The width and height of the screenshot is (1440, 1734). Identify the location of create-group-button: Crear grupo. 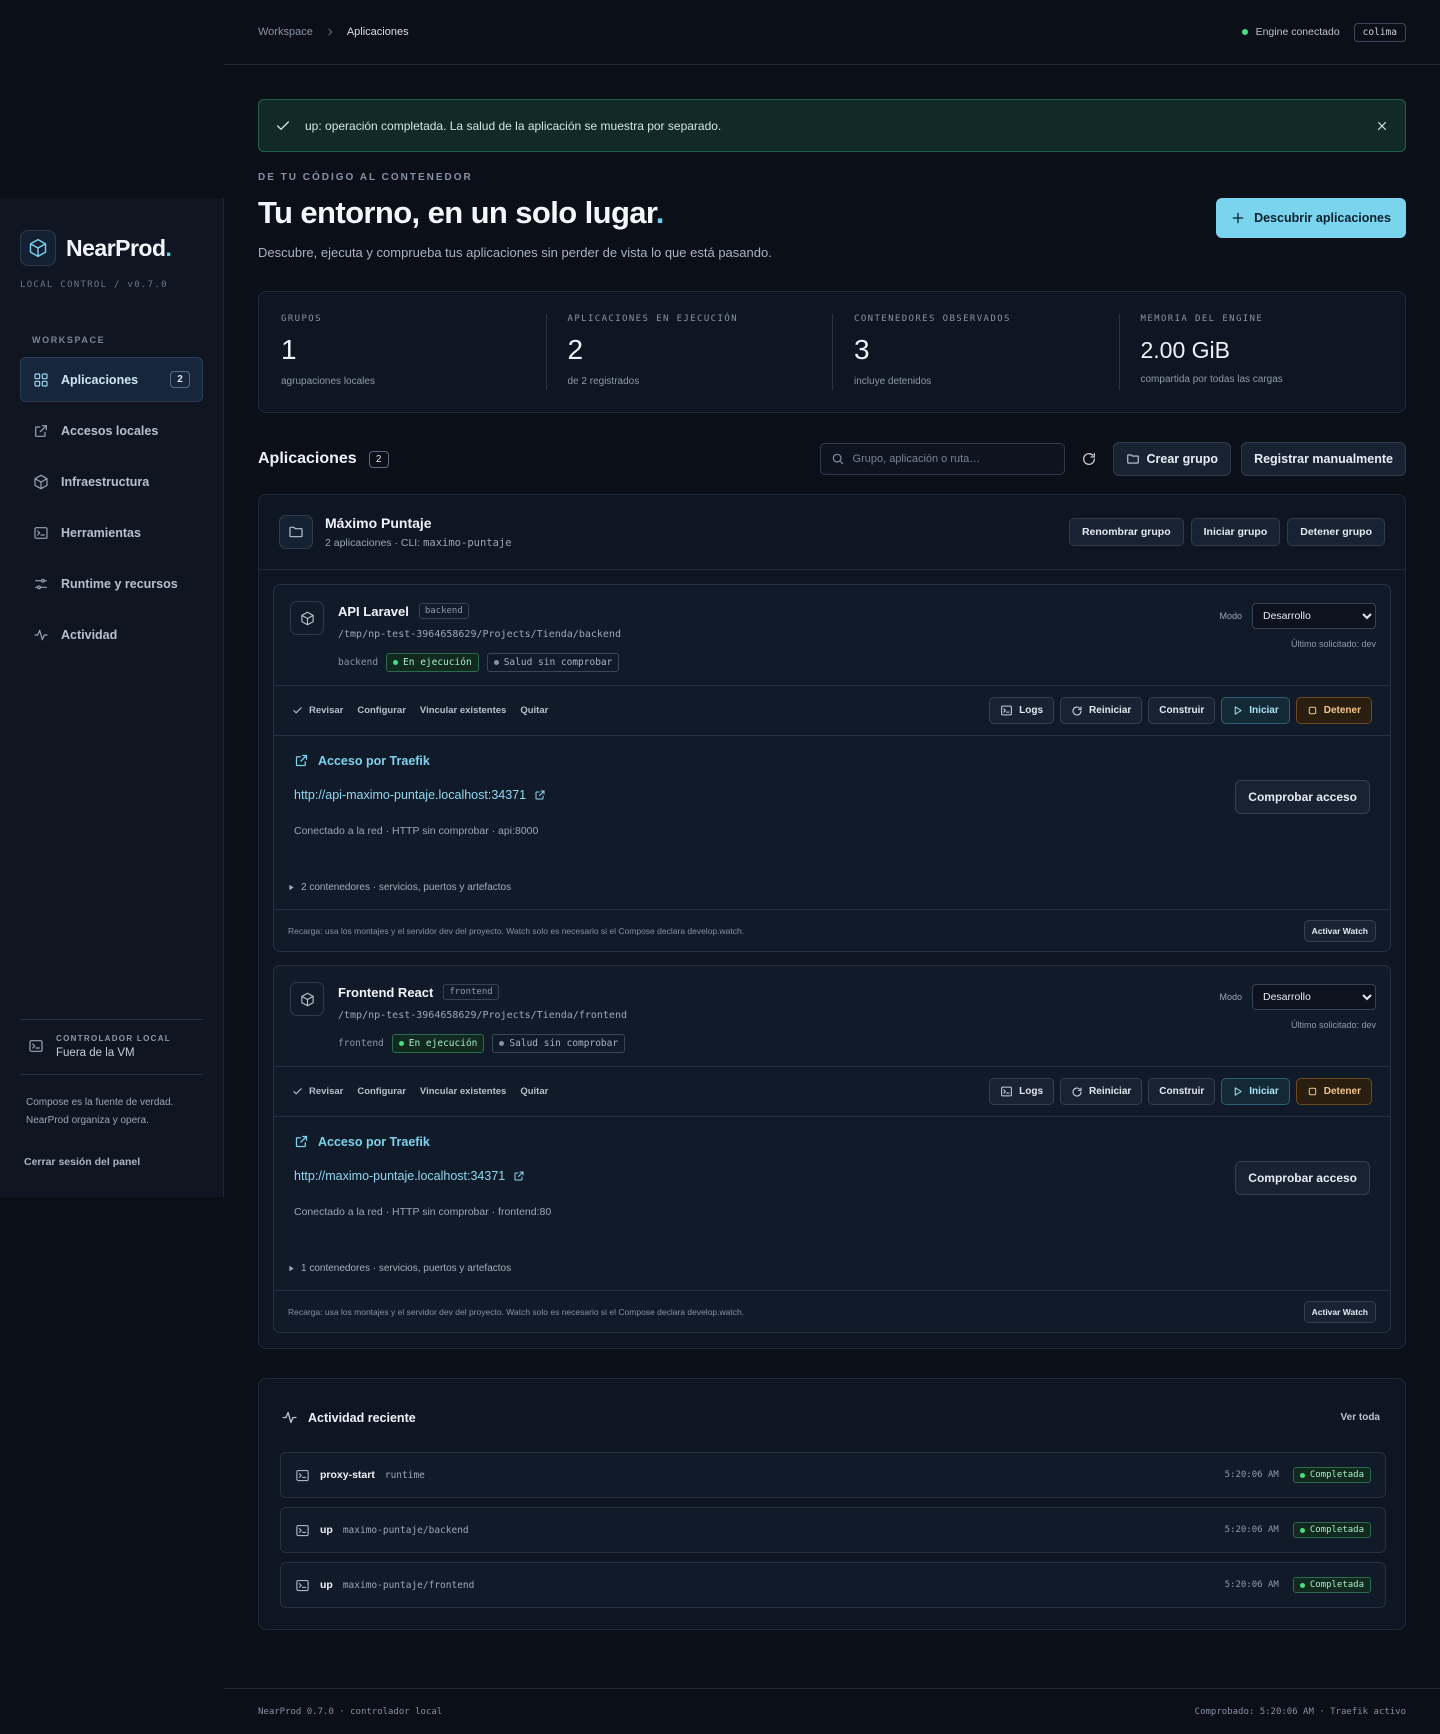
(1172, 459).